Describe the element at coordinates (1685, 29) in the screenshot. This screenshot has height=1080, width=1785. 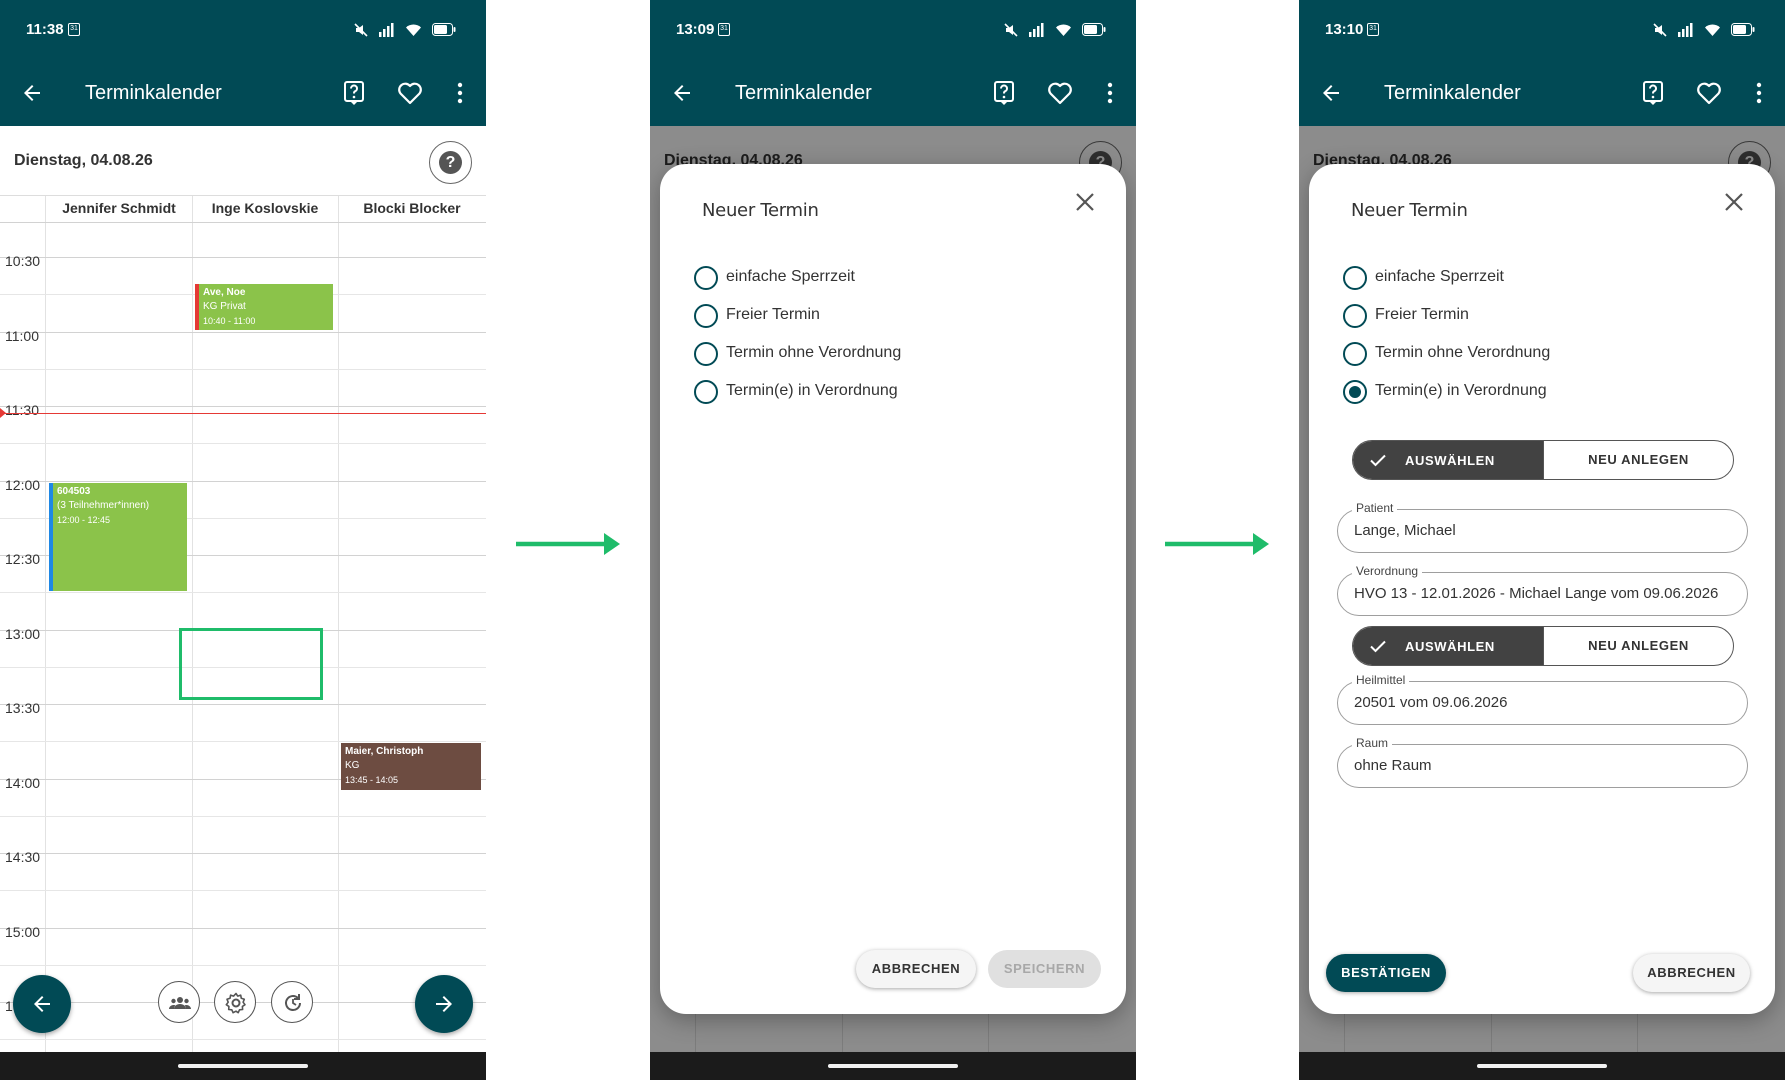
I see `signal-icon` at that location.